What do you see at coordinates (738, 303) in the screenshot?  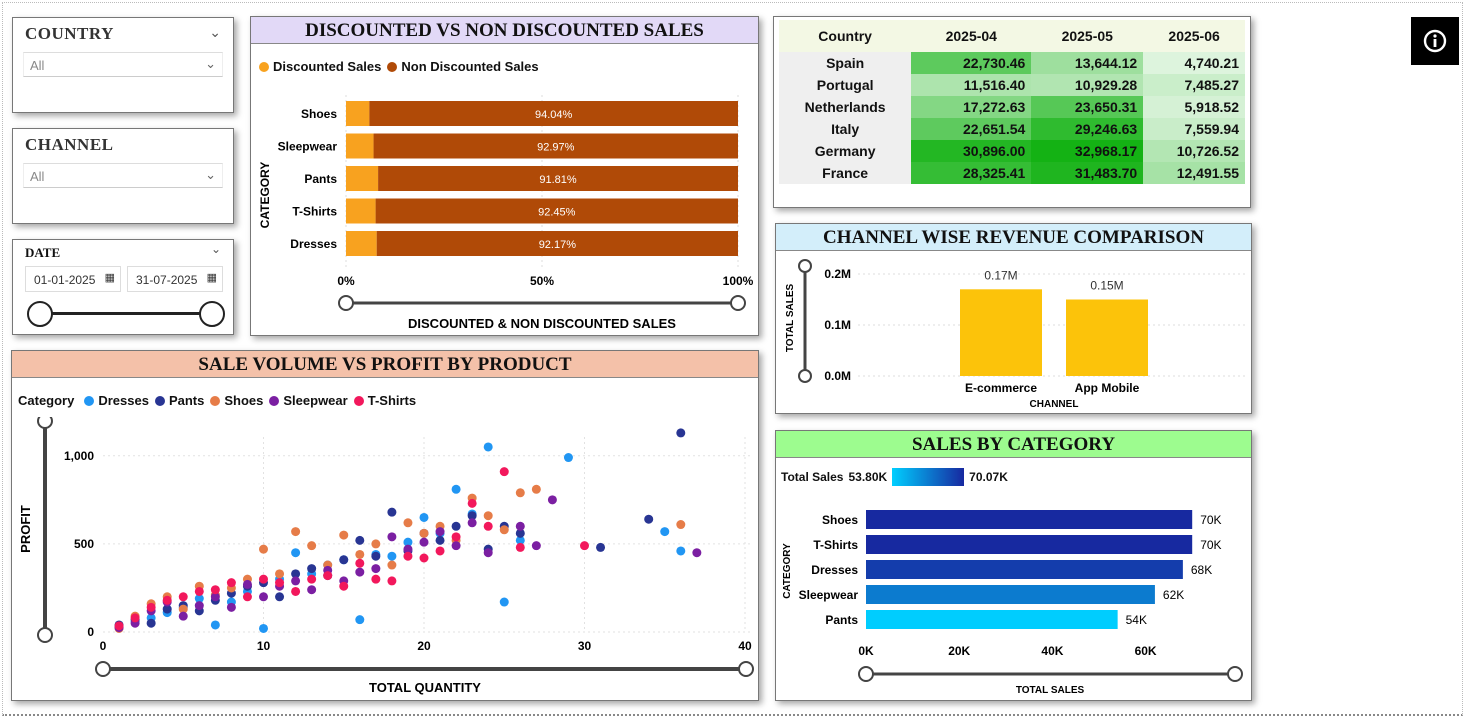 I see `discount-slider-end-handle` at bounding box center [738, 303].